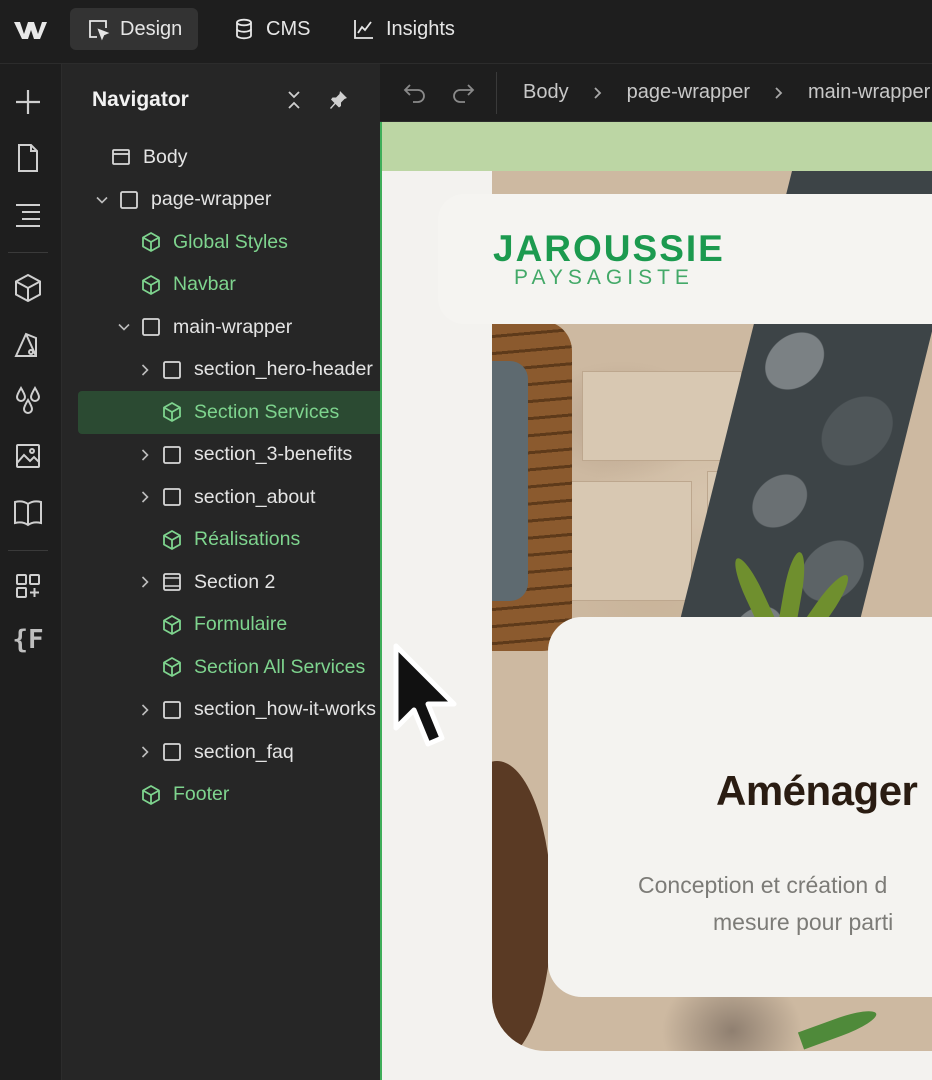 The height and width of the screenshot is (1080, 932). I want to click on pin-panel-button, so click(338, 100).